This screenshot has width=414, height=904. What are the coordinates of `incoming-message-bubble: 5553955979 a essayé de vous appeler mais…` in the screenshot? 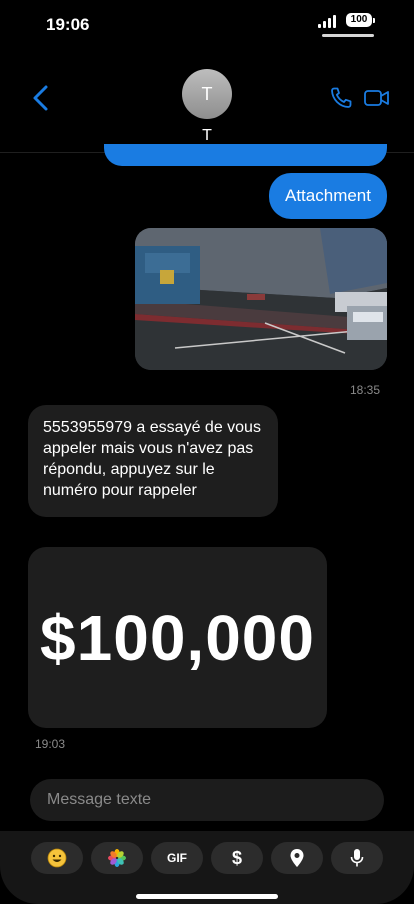 It's located at (153, 461).